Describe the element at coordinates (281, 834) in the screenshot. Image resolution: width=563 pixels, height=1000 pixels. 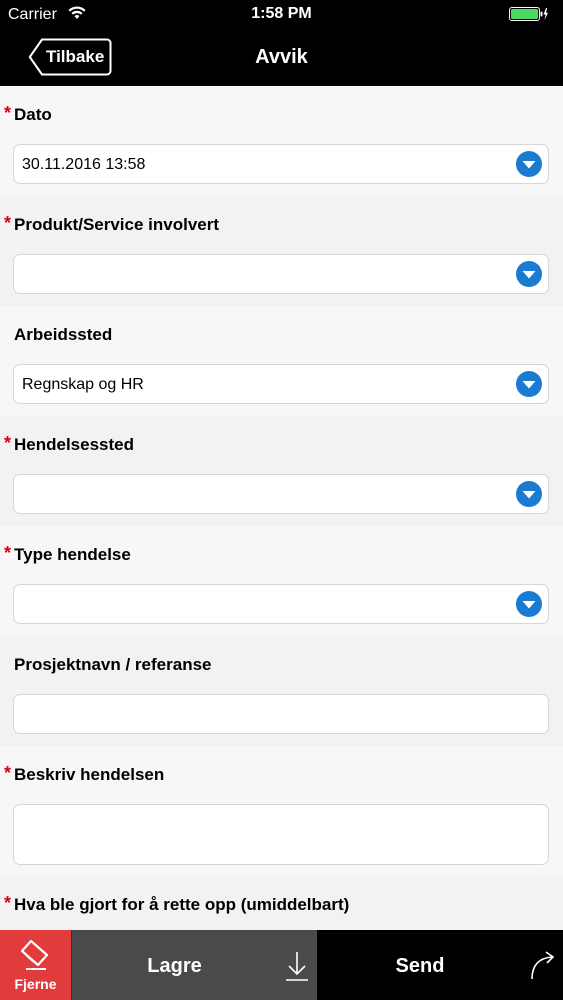
I see `describe-incident-textarea` at that location.